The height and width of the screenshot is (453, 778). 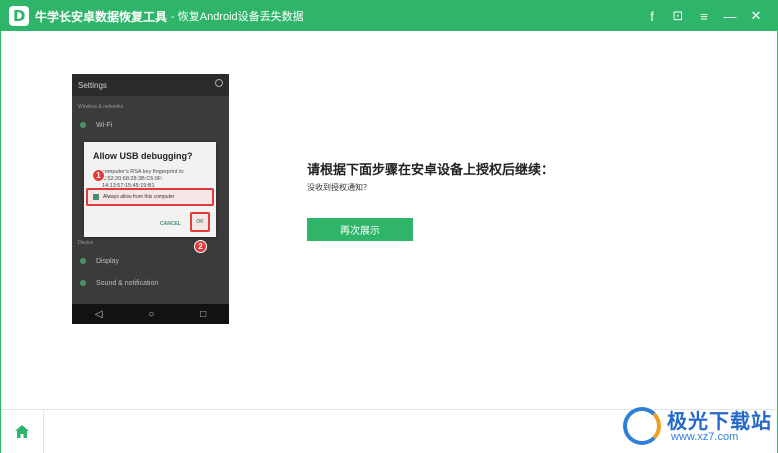 What do you see at coordinates (150, 125) in the screenshot?
I see `phone-row-wifi: Wi-Fi` at bounding box center [150, 125].